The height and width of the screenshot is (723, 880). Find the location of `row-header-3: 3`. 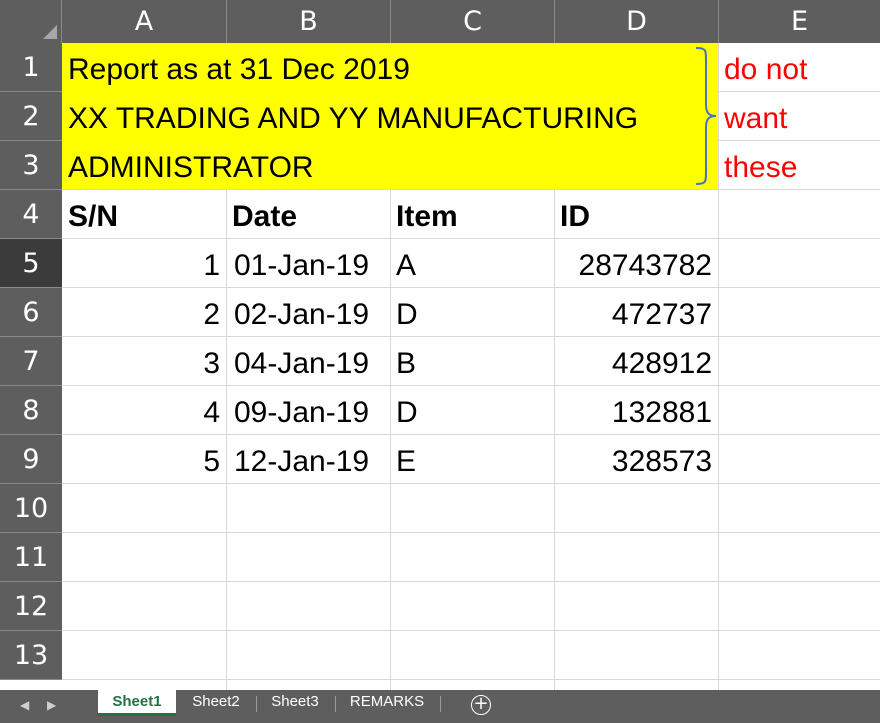

row-header-3: 3 is located at coordinates (31, 165).